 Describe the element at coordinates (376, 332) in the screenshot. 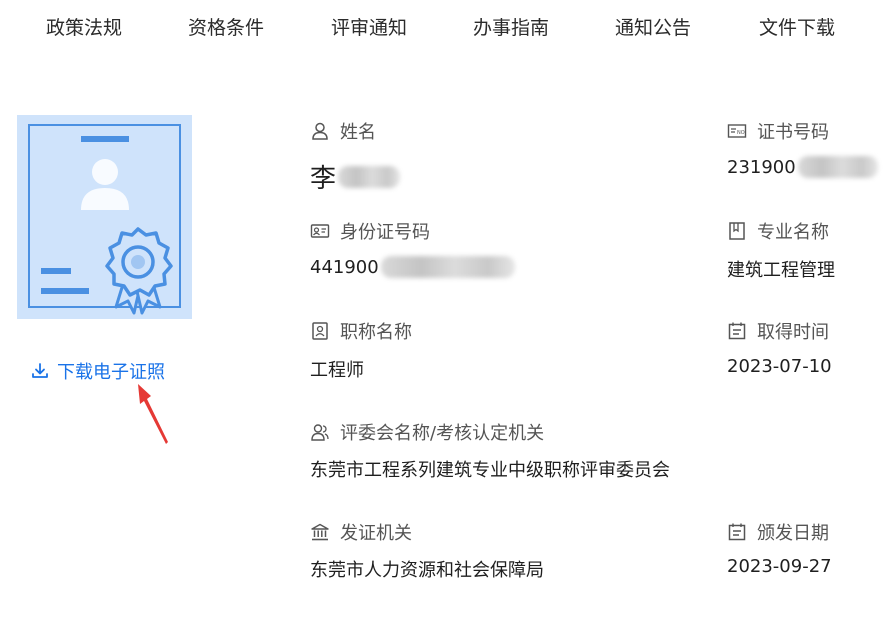

I see `title-label-text: 职称名称` at that location.